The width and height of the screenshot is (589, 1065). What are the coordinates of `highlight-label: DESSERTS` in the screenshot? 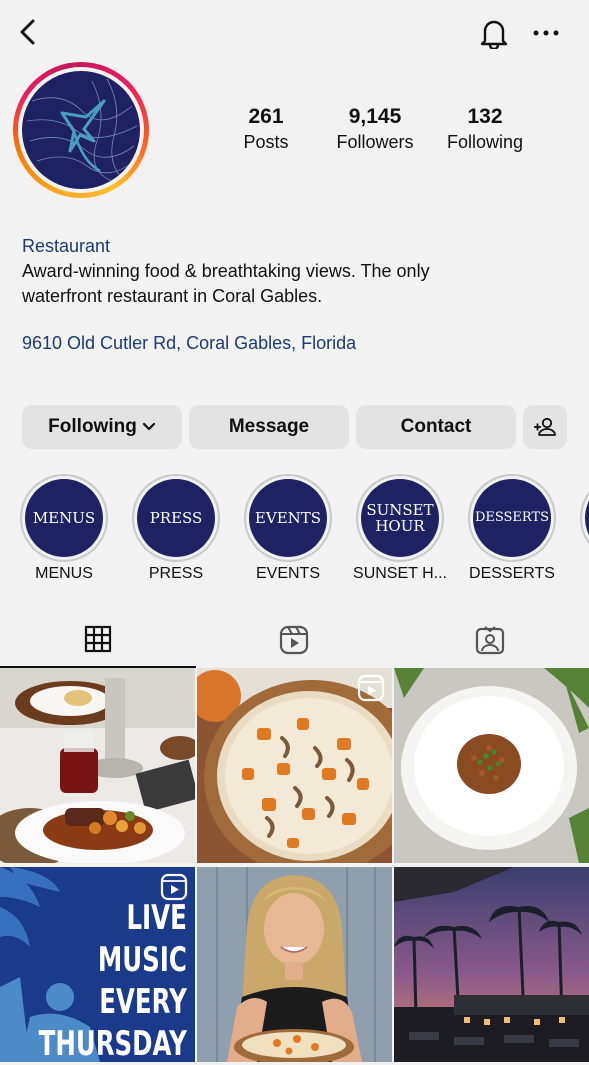 It's located at (512, 573).